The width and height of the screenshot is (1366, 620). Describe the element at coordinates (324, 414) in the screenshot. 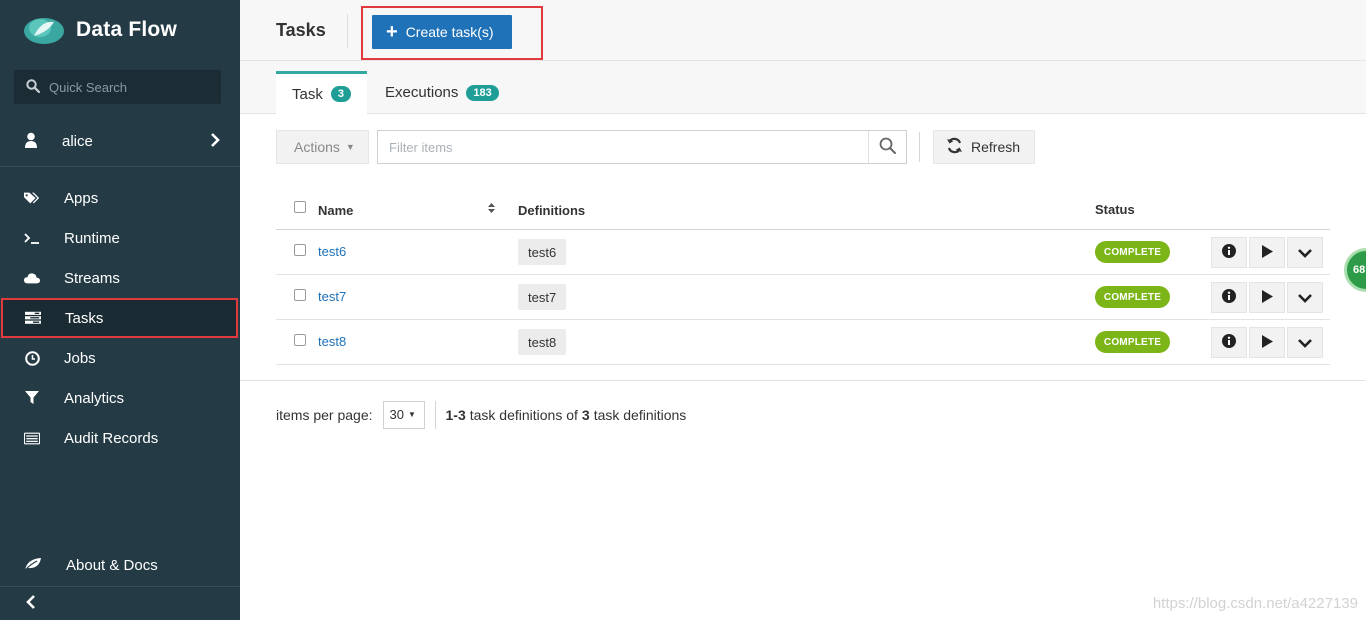

I see `items-per-page-label: items per page:` at that location.